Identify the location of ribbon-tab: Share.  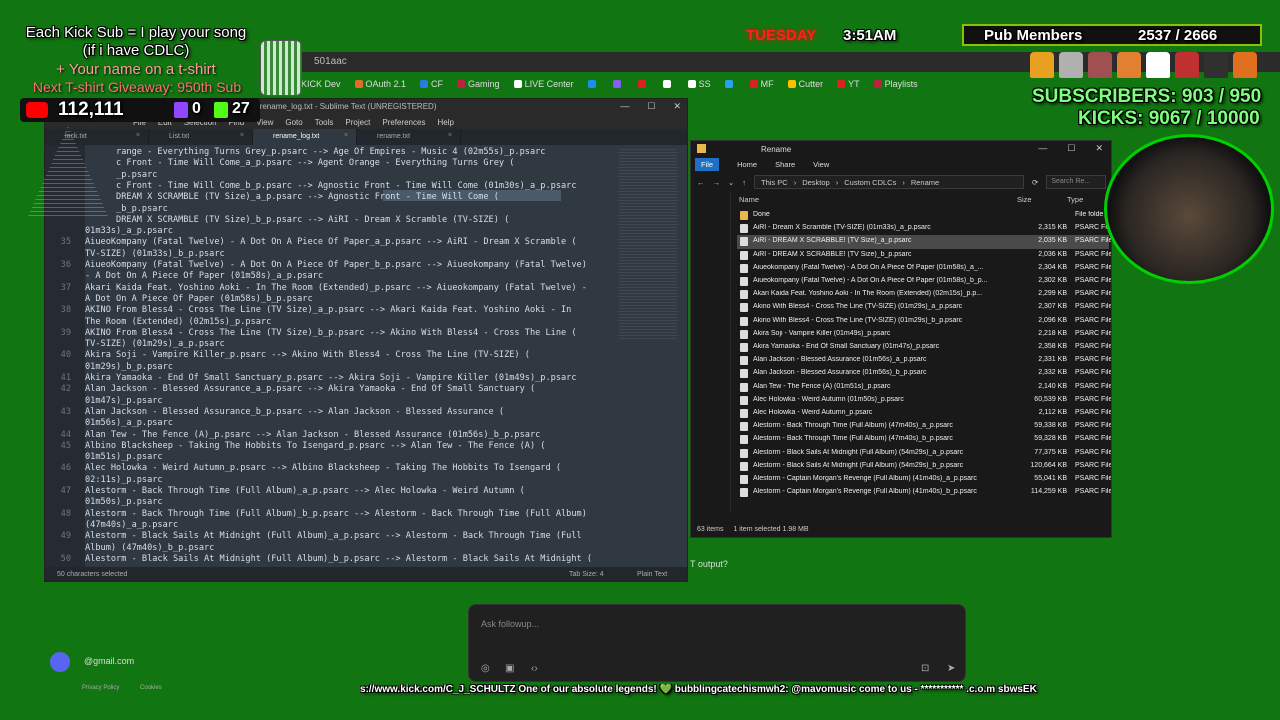
(785, 164).